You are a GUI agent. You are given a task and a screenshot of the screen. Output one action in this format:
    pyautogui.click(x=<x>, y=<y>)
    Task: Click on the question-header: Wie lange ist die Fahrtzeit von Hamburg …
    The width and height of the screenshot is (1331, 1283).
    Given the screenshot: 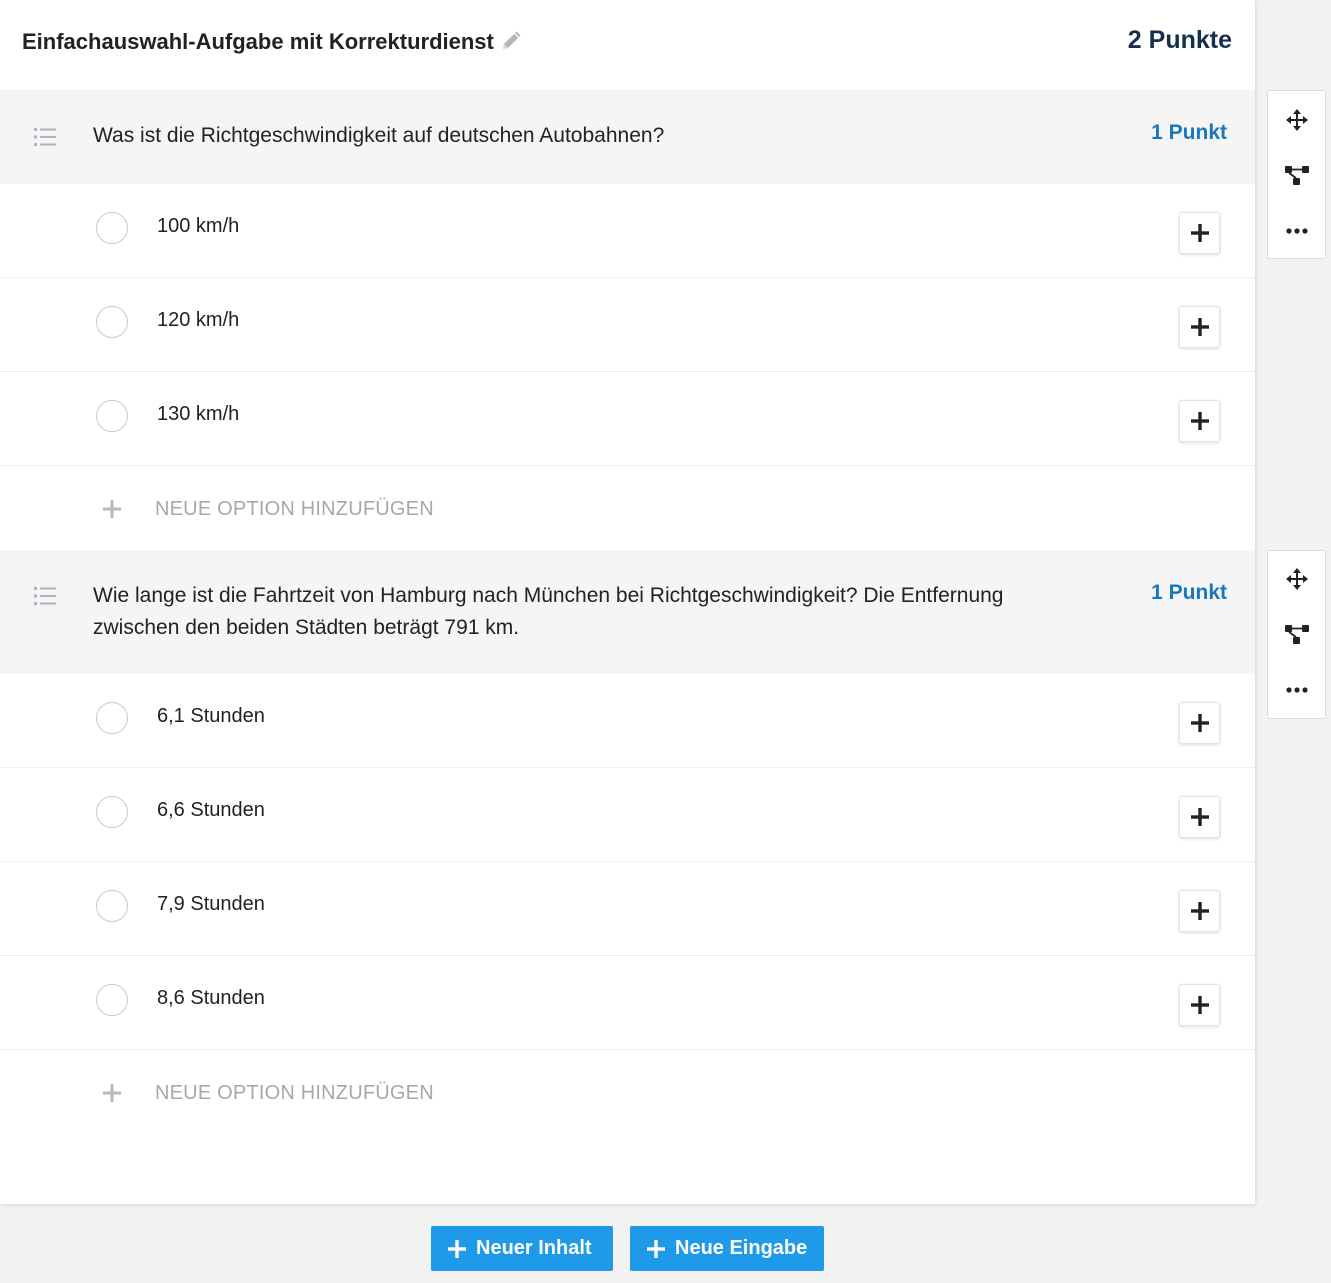 What is the action you would take?
    pyautogui.click(x=627, y=612)
    